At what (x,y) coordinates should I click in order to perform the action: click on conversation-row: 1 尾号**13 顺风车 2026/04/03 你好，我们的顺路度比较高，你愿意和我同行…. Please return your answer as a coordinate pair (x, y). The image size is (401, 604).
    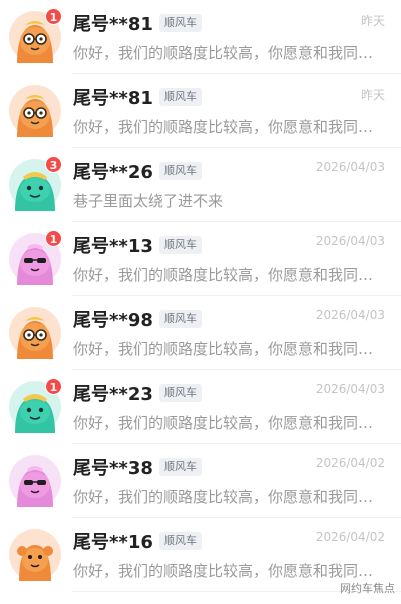
    Looking at the image, I should click on (200, 259).